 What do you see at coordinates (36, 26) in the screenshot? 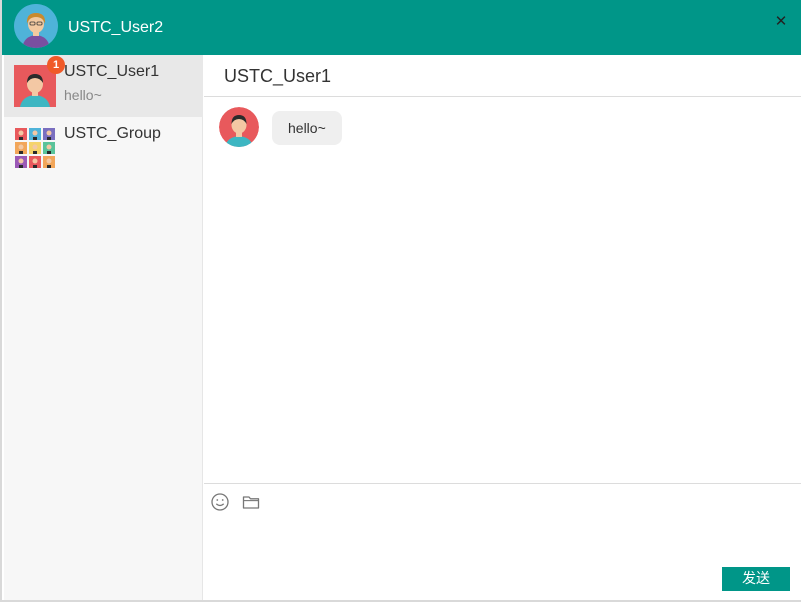
I see `female-user-avatar-icon` at bounding box center [36, 26].